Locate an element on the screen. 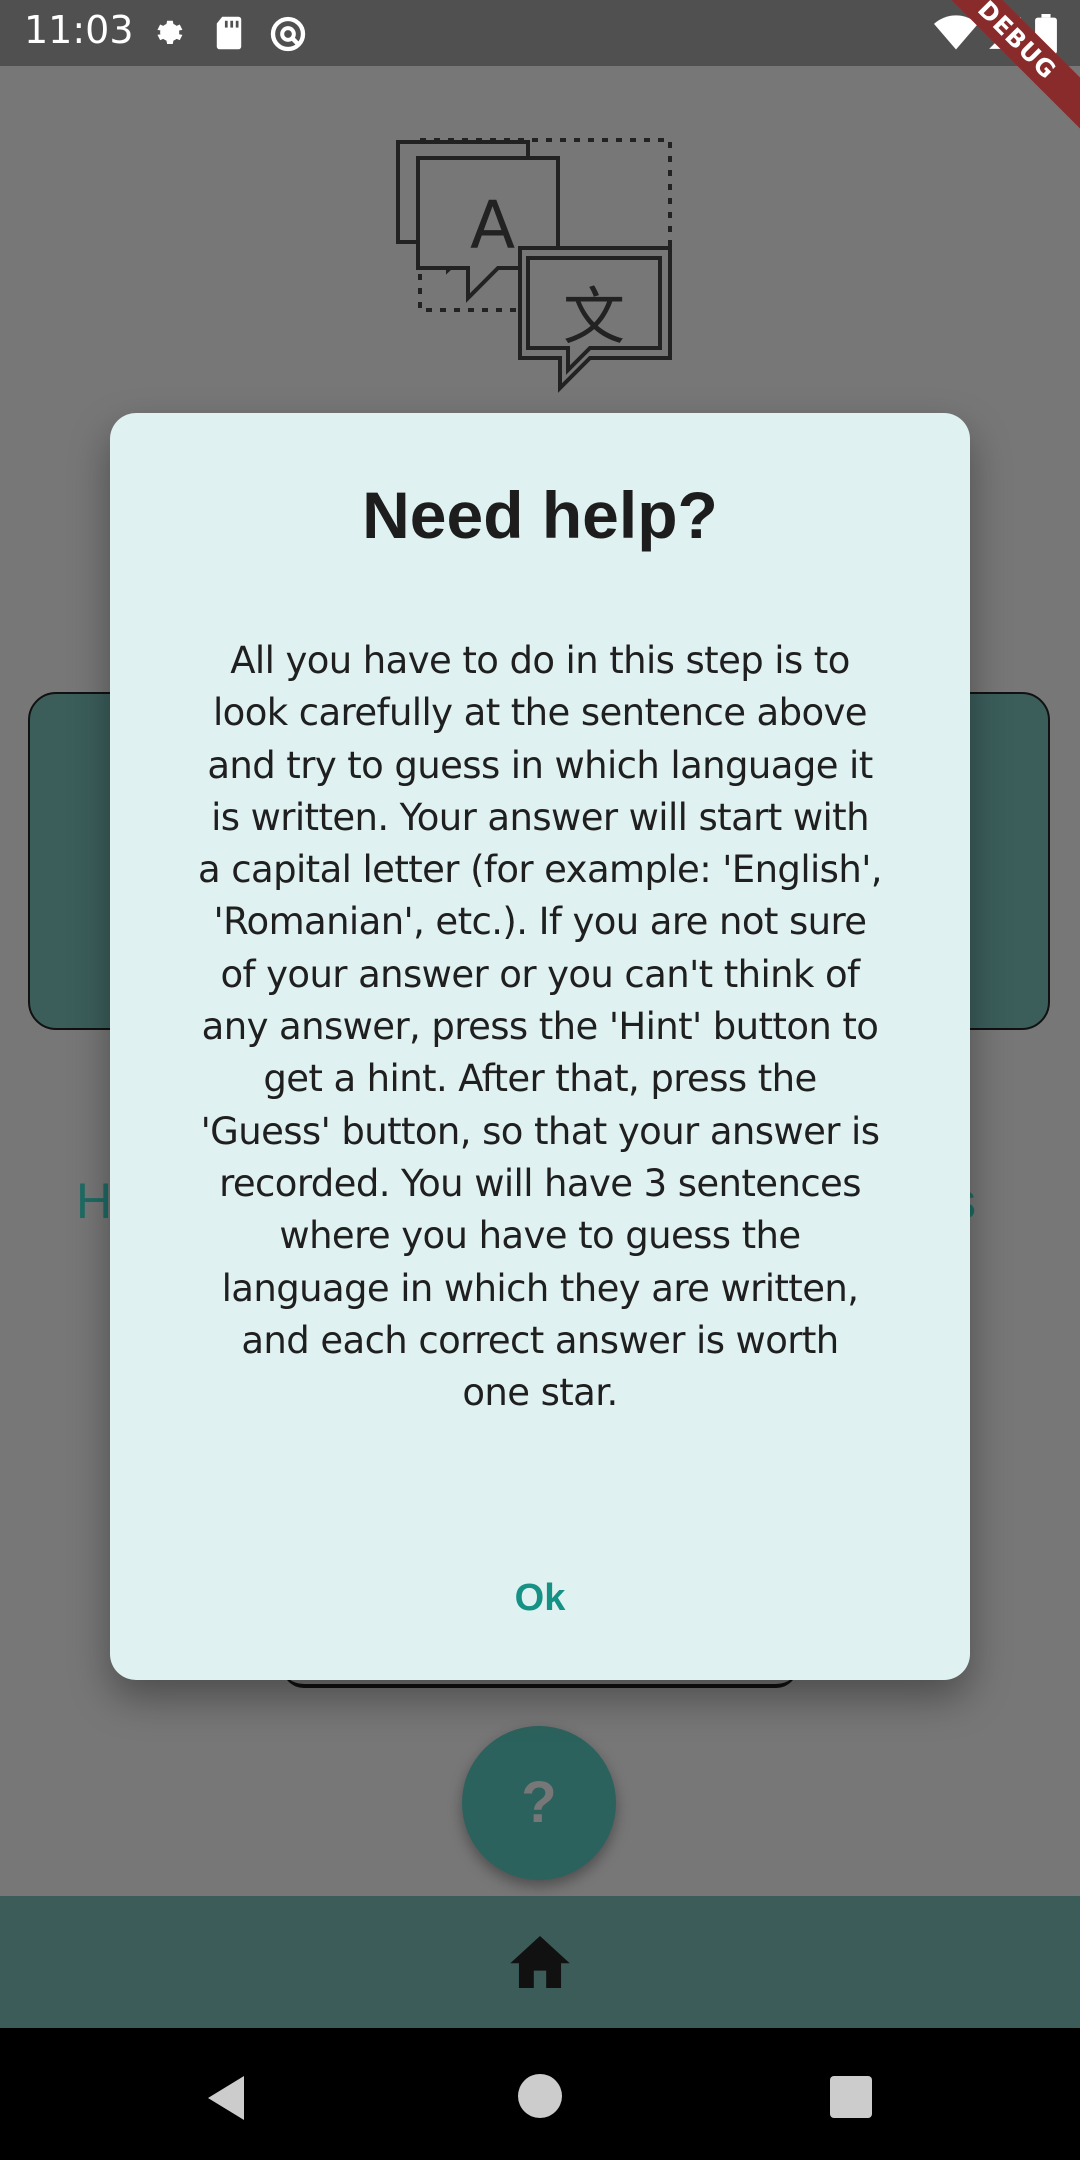 The height and width of the screenshot is (2160, 1080). status-time: 11:03 is located at coordinates (79, 30).